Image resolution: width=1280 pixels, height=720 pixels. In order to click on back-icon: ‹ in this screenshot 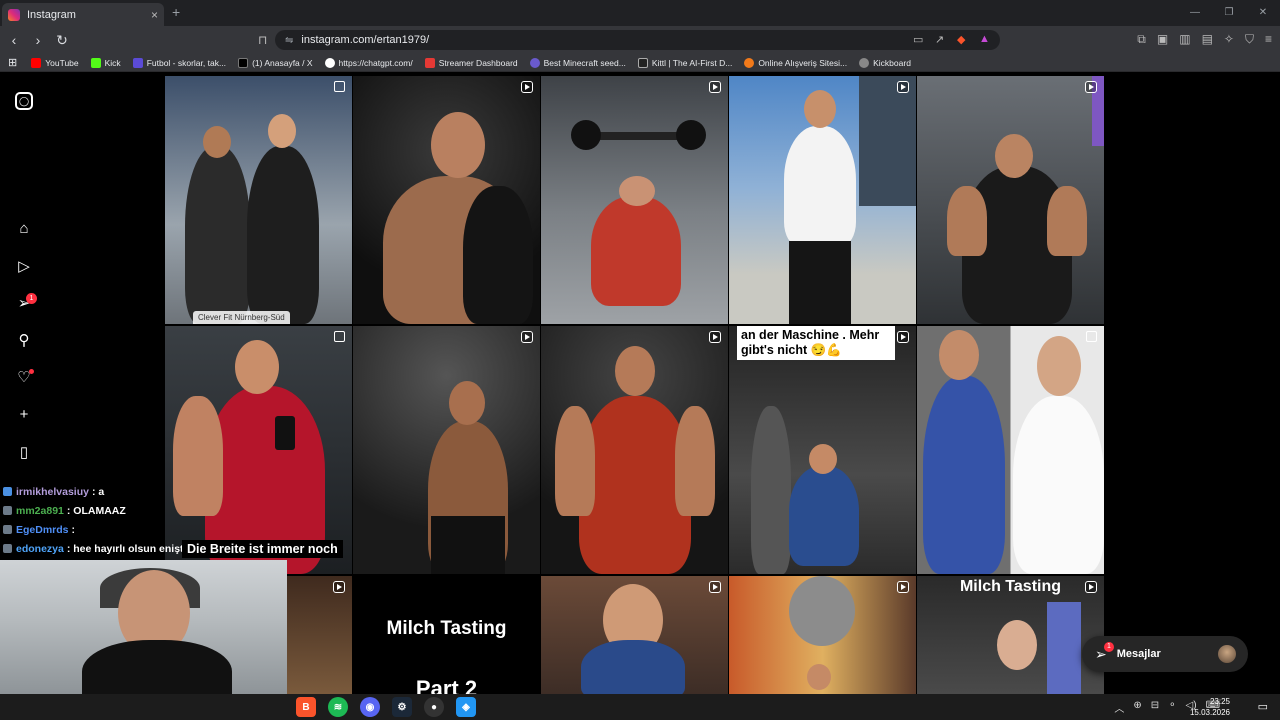, I will do `click(14, 40)`.